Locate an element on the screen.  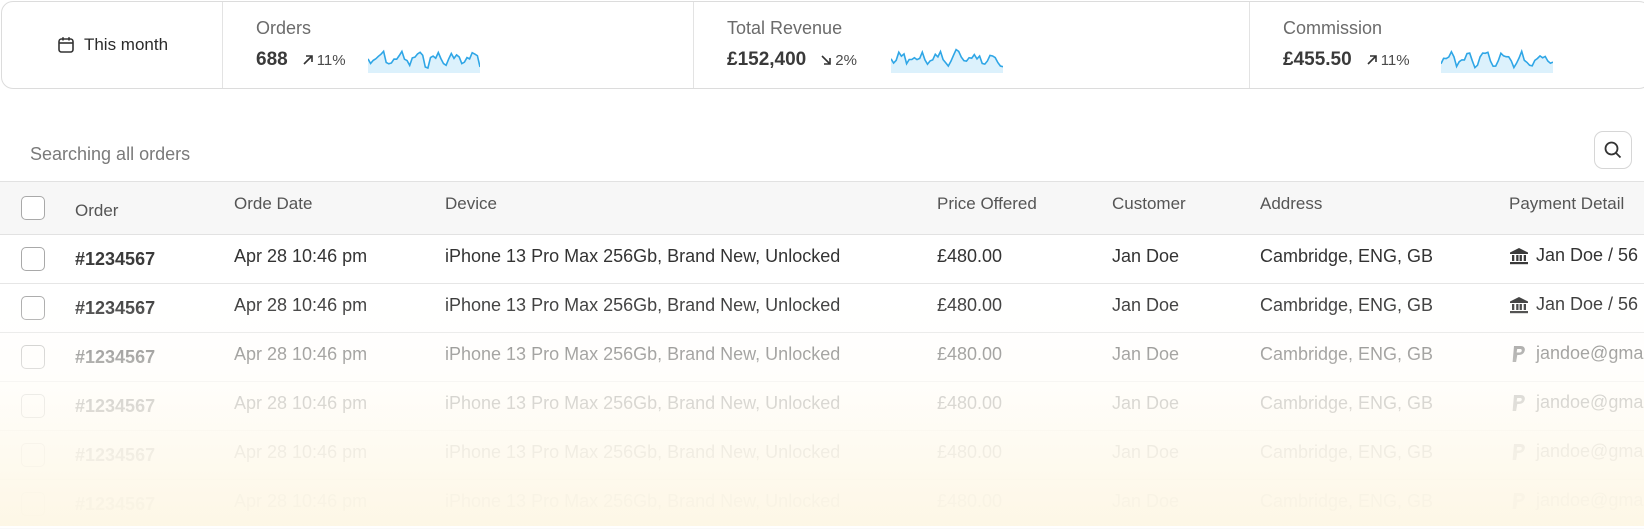
arrow-up-right-icon is located at coordinates (308, 60).